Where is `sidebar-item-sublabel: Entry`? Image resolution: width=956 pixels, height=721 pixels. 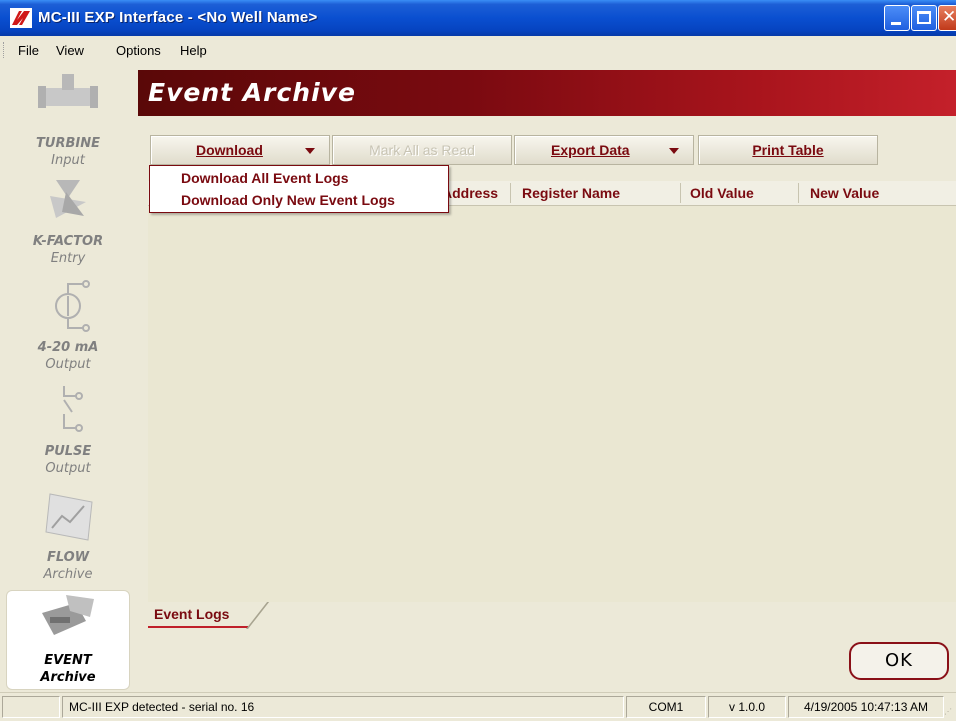
sidebar-item-sublabel: Entry is located at coordinates (68, 258).